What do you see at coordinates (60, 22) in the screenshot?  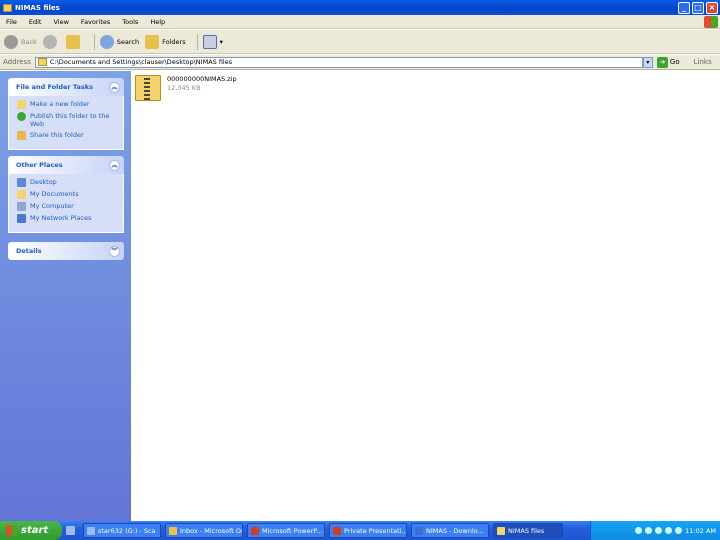 I see `menu-view: View` at bounding box center [60, 22].